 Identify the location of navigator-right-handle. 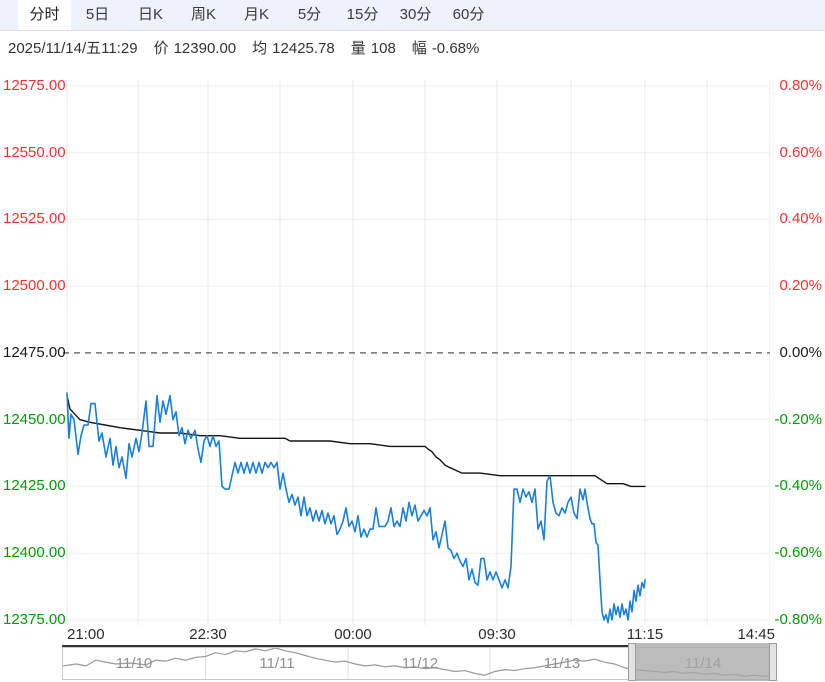
(773, 662).